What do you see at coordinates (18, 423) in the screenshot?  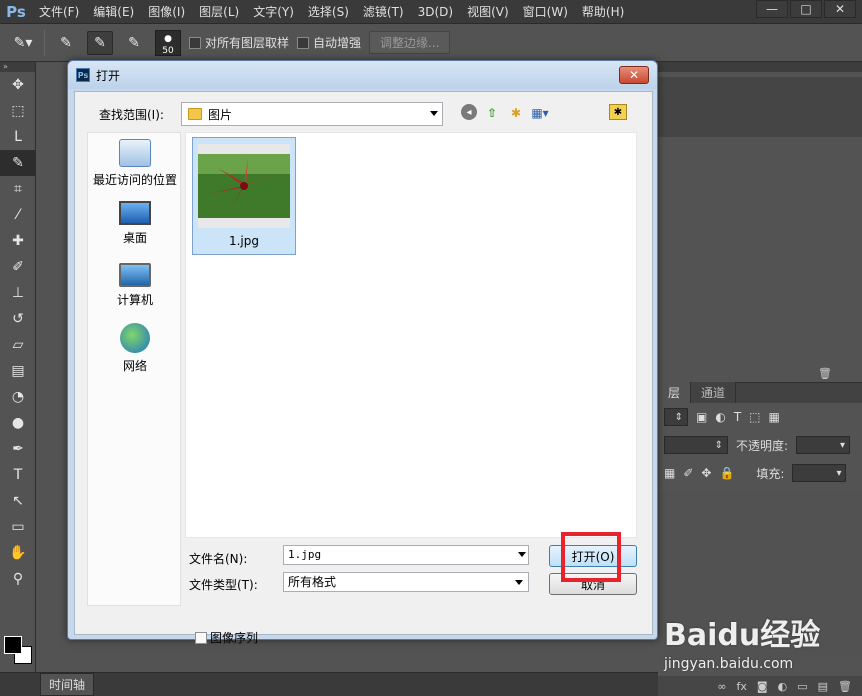 I see `dodge-tool-icon: ●` at bounding box center [18, 423].